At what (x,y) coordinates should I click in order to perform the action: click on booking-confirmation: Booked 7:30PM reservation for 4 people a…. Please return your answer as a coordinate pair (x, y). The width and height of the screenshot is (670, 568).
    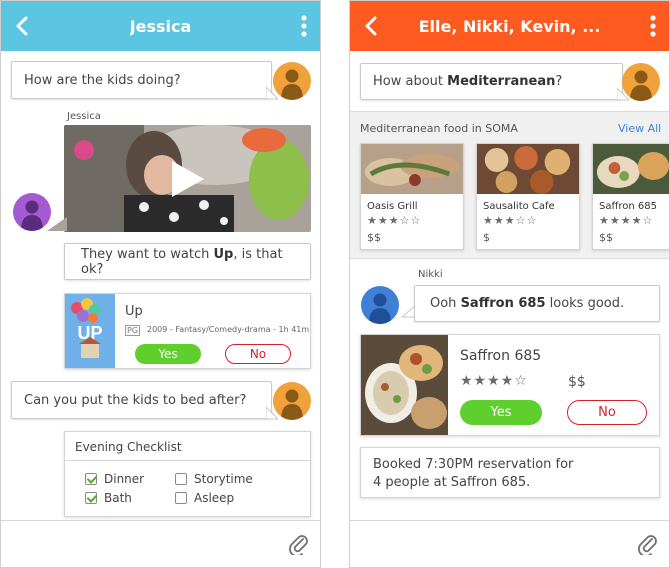
    Looking at the image, I should click on (510, 472).